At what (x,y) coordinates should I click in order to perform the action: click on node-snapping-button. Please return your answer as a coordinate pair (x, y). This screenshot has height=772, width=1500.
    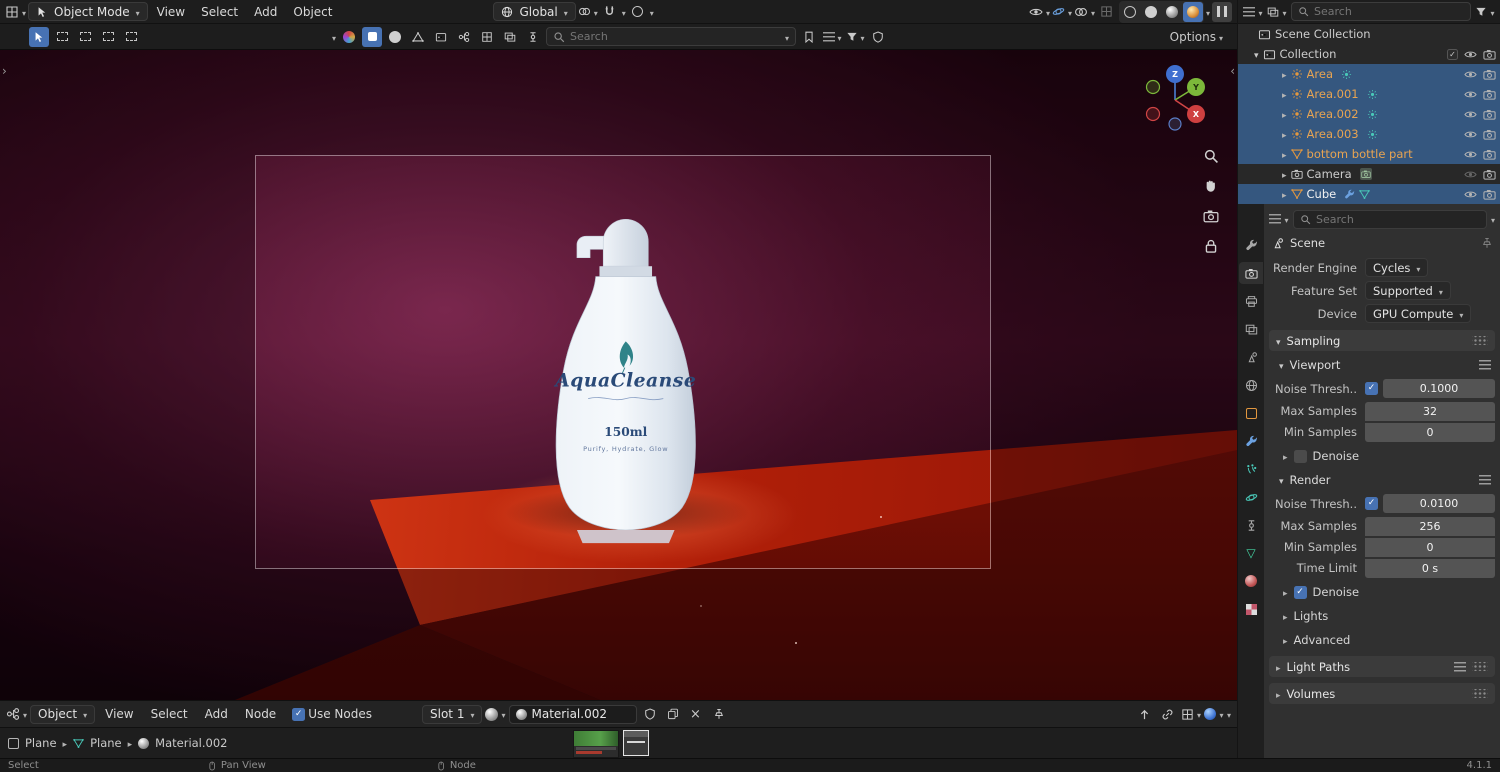
    Looking at the image, I should click on (1191, 714).